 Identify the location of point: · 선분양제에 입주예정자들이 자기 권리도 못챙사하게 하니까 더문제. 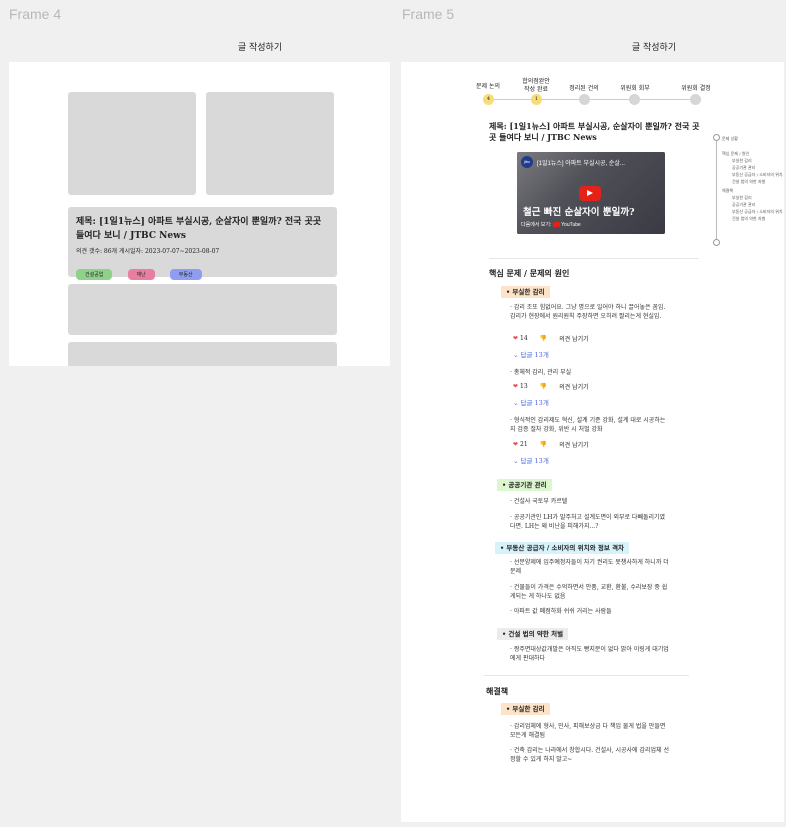
(589, 567).